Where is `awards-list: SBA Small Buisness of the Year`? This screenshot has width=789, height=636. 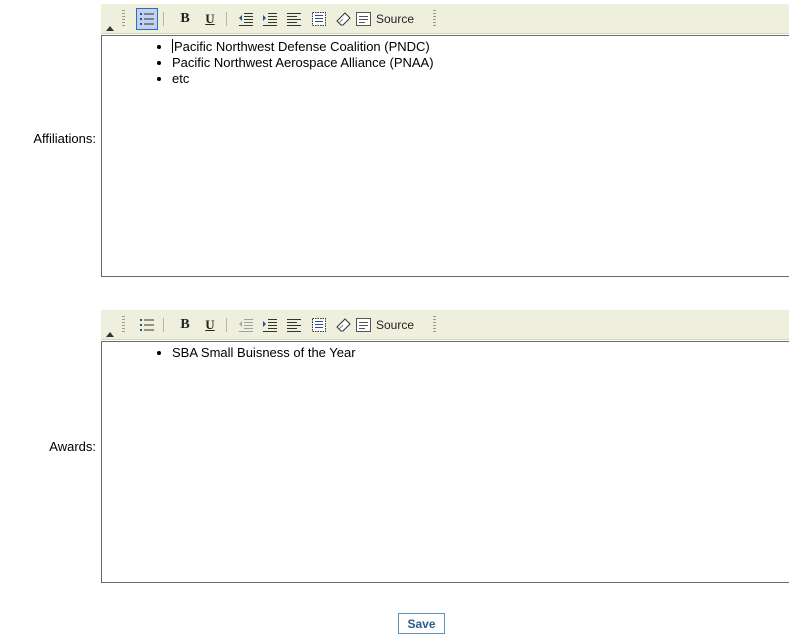 awards-list: SBA Small Buisness of the Year is located at coordinates (445, 351).